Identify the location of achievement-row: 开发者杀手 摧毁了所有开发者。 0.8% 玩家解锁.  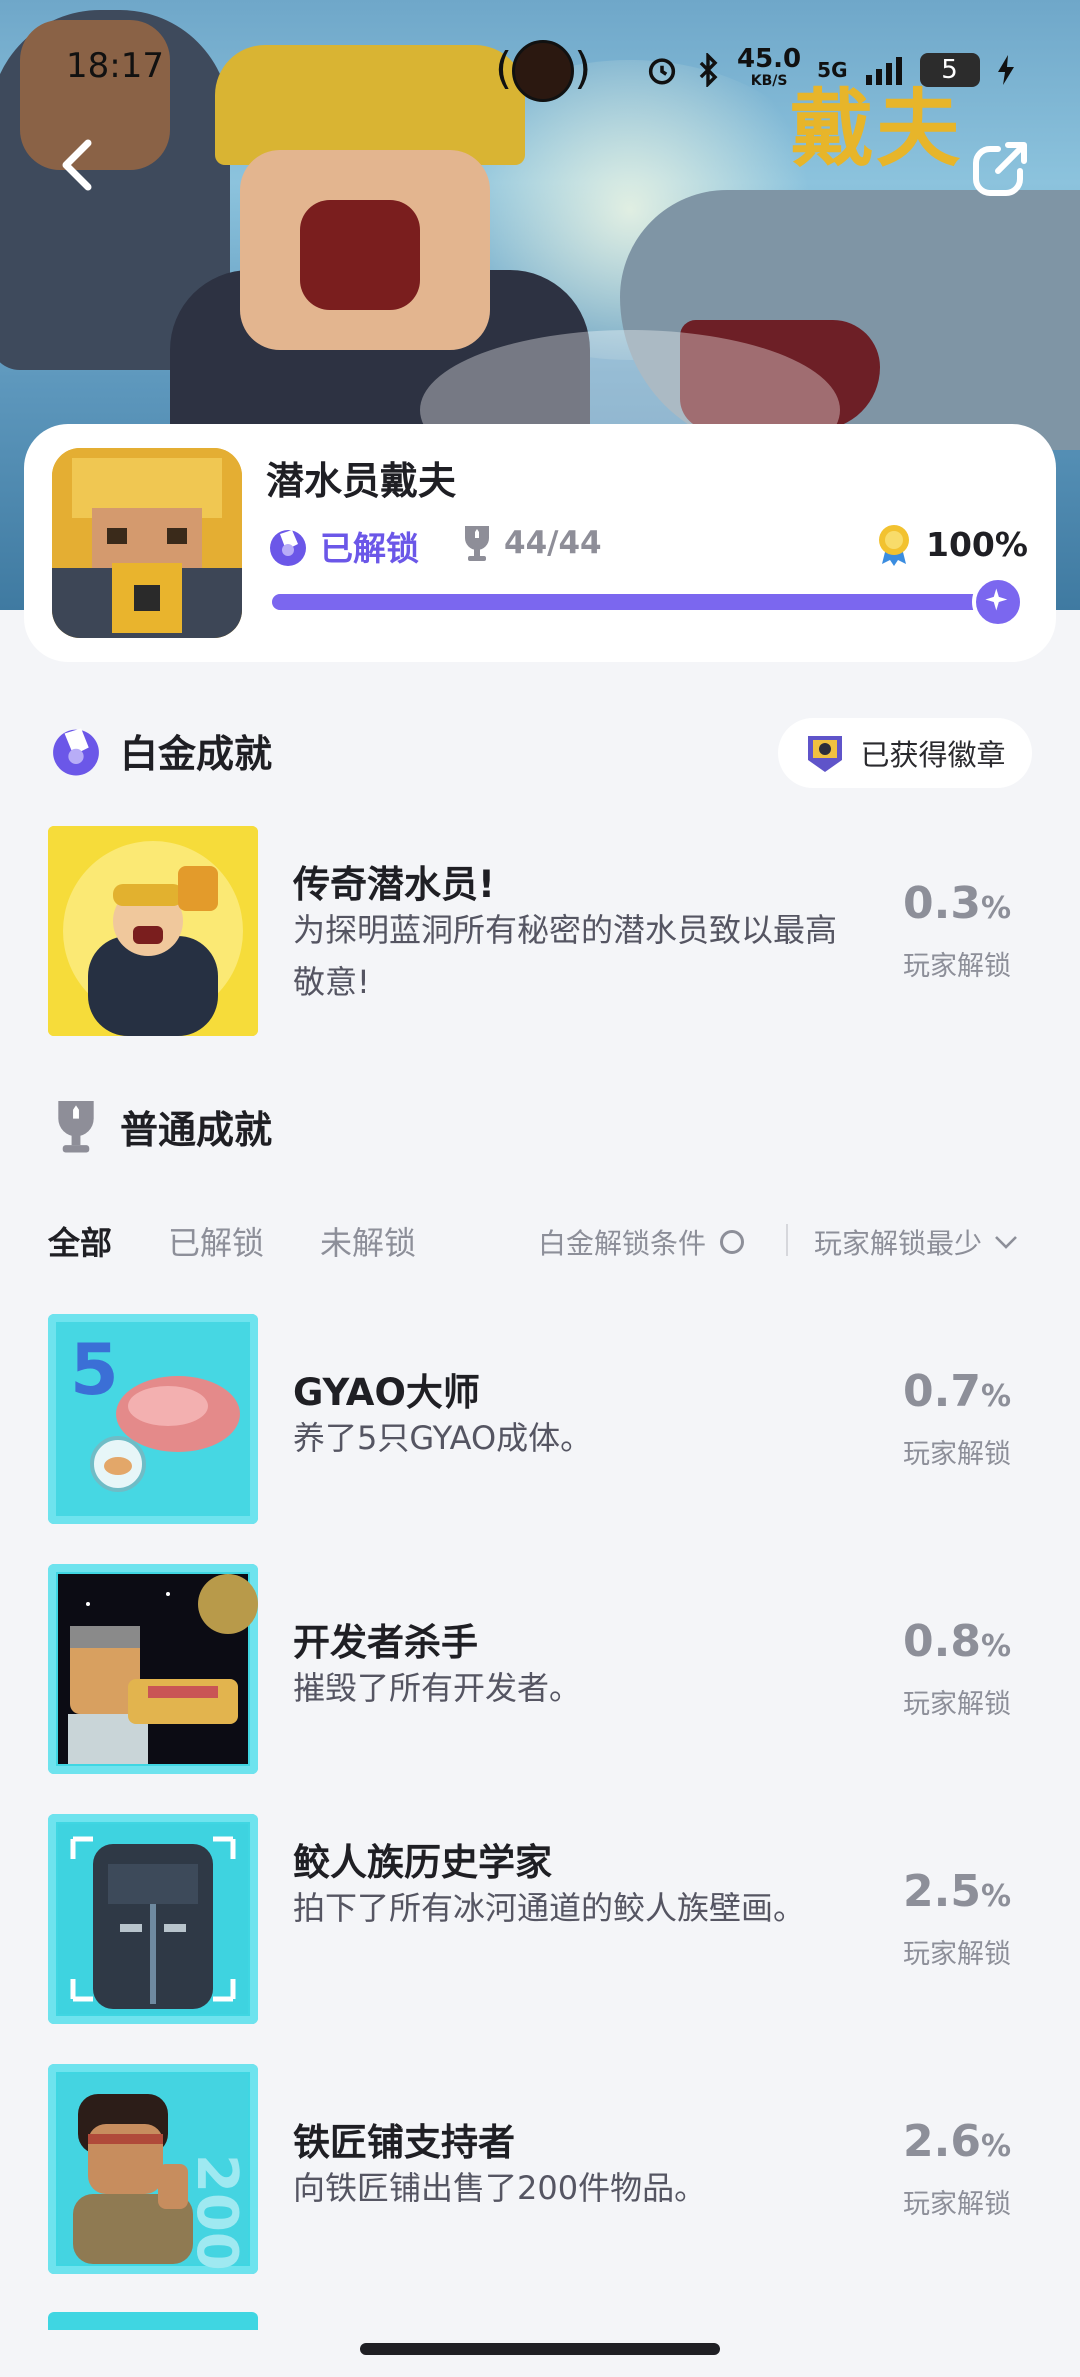
(540, 1669).